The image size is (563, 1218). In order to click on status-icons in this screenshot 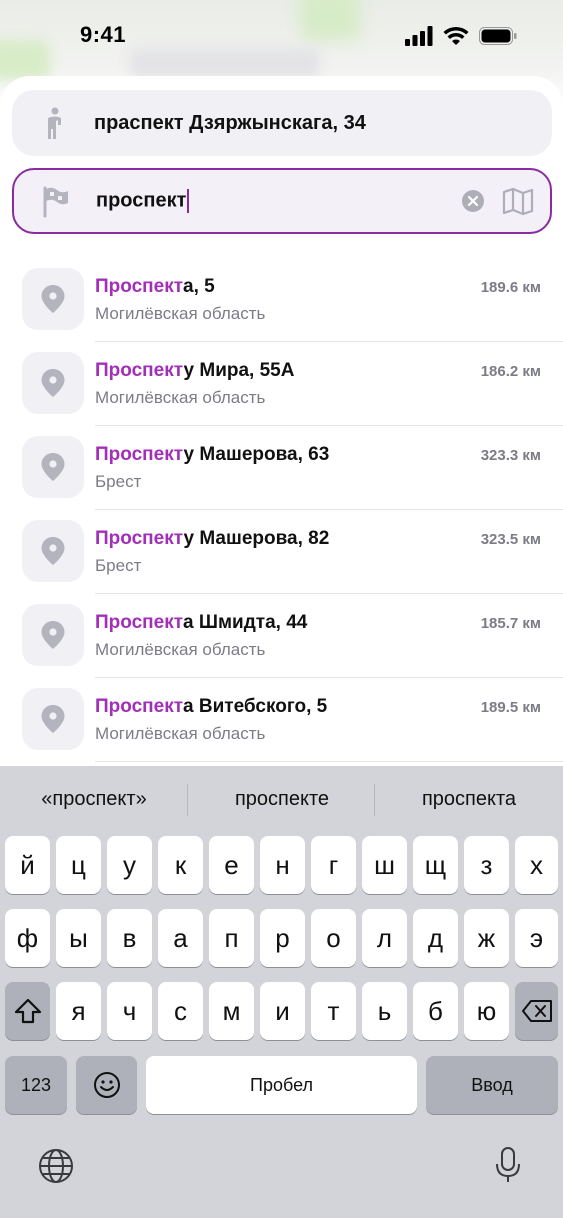, I will do `click(461, 36)`.